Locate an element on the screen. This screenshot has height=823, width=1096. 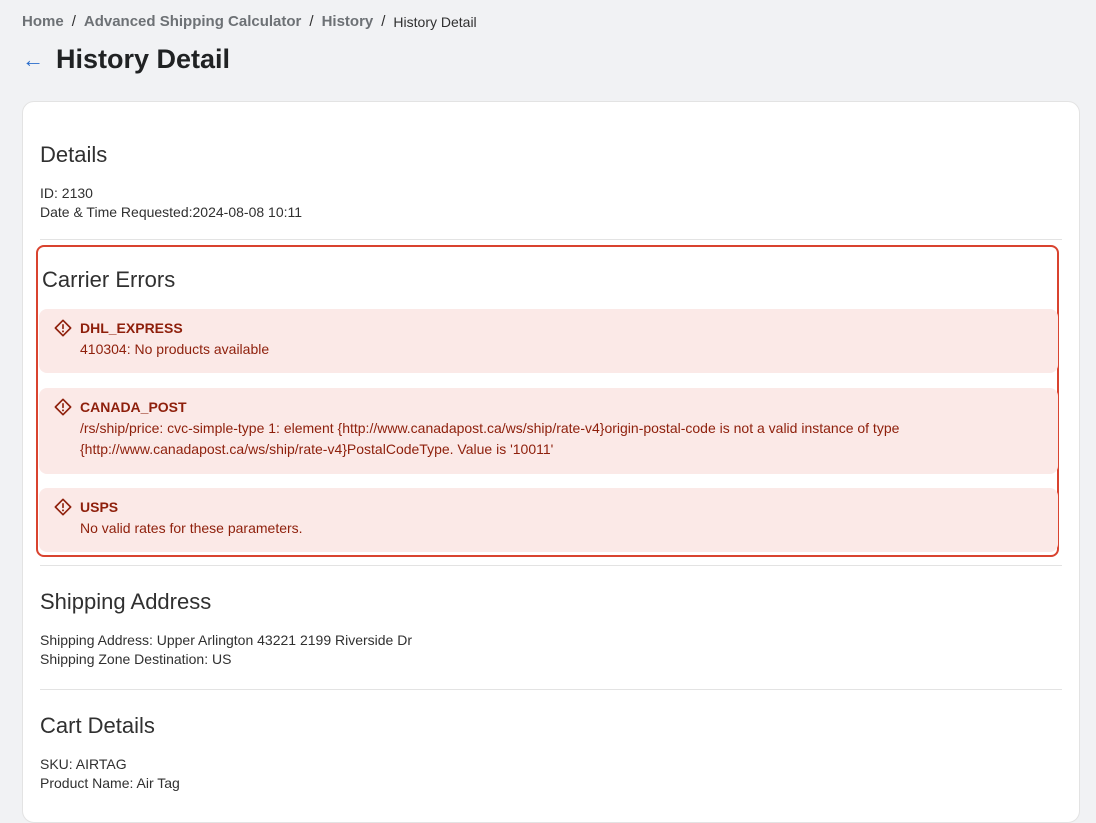
product-name-text: Product Name: Air Tag is located at coordinates (110, 783).